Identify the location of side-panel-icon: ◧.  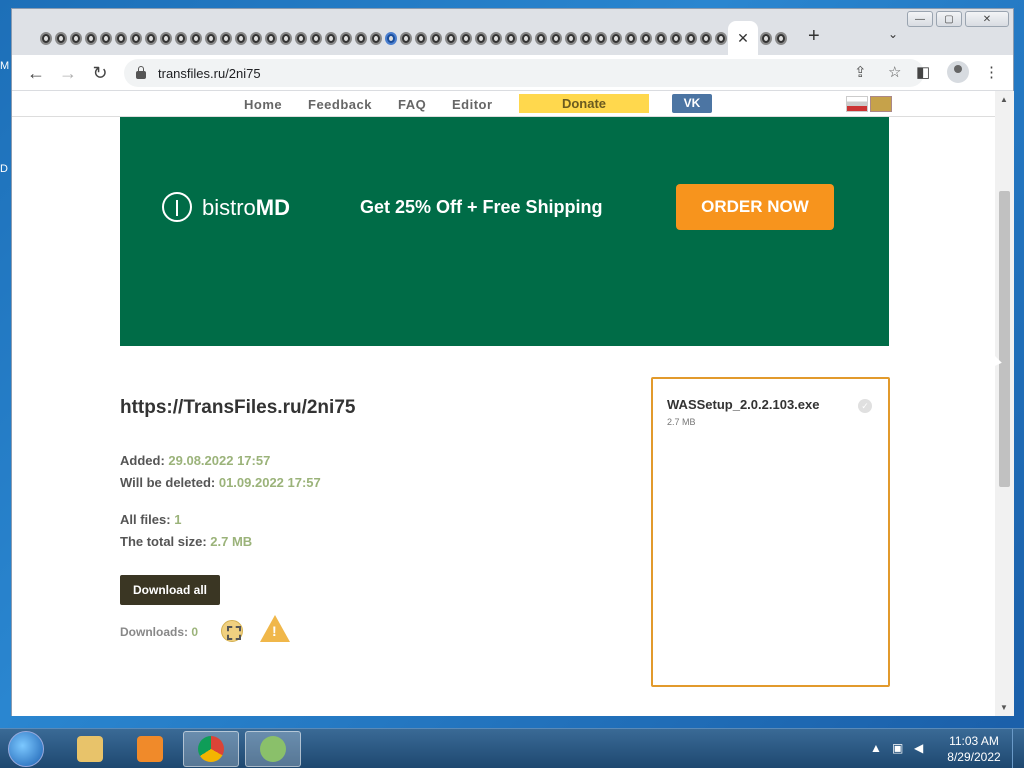
(923, 72).